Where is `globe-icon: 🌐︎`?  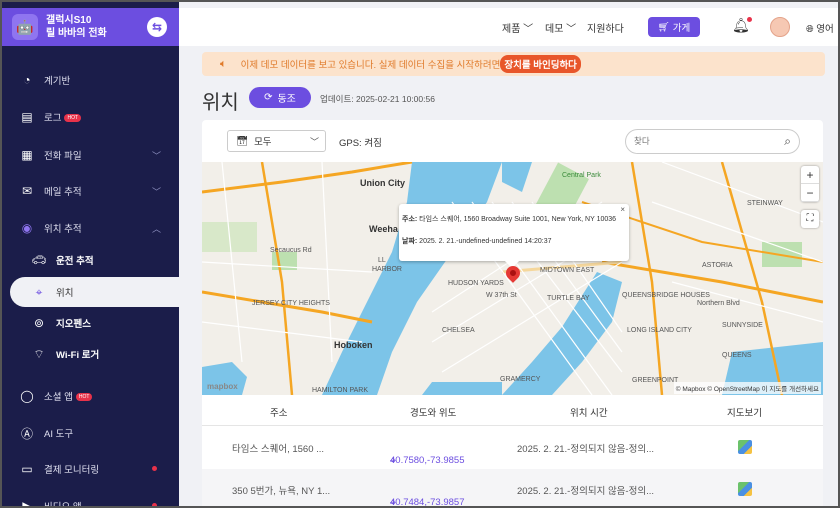
globe-icon: 🌐︎ is located at coordinates (810, 29).